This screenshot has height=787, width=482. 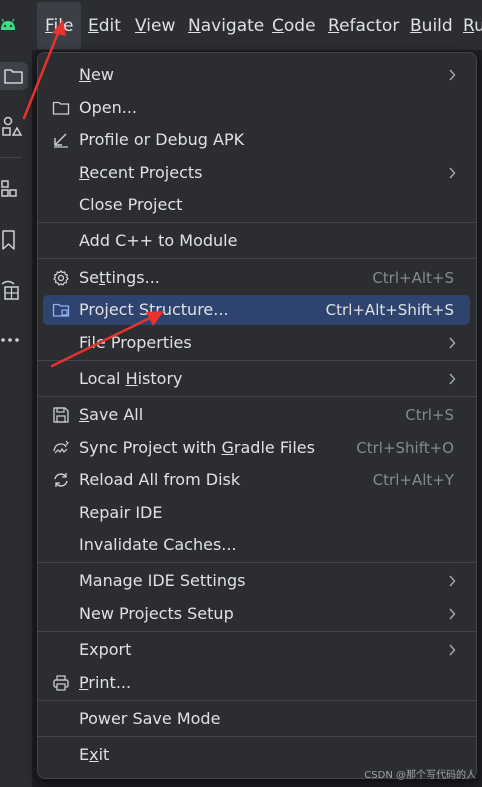 What do you see at coordinates (14, 190) in the screenshot?
I see `structure-icon` at bounding box center [14, 190].